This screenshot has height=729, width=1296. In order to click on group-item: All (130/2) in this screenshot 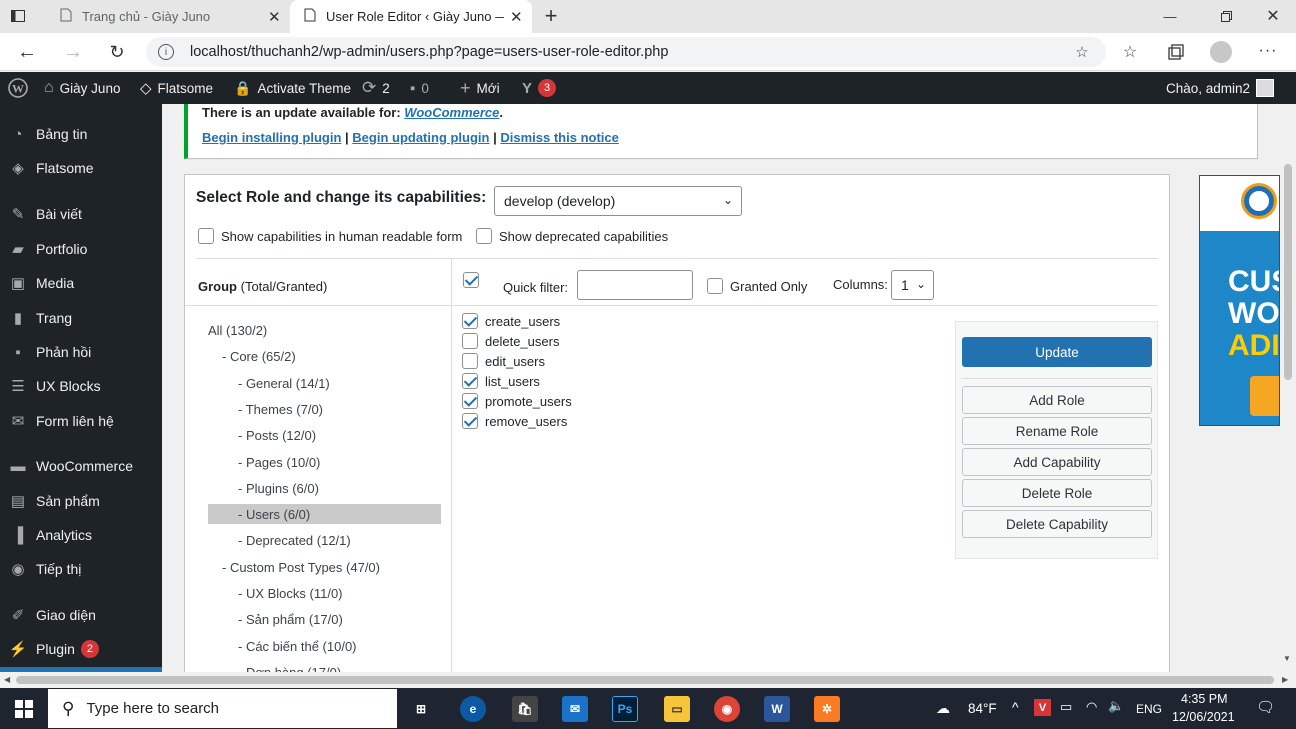, I will do `click(237, 330)`.